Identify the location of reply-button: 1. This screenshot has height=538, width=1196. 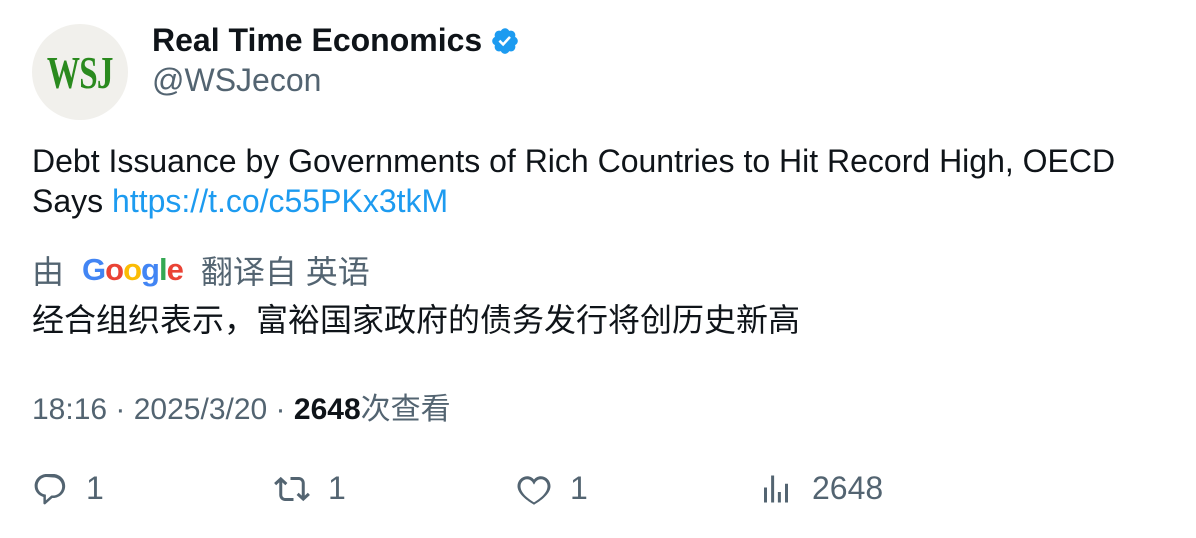
(68, 488).